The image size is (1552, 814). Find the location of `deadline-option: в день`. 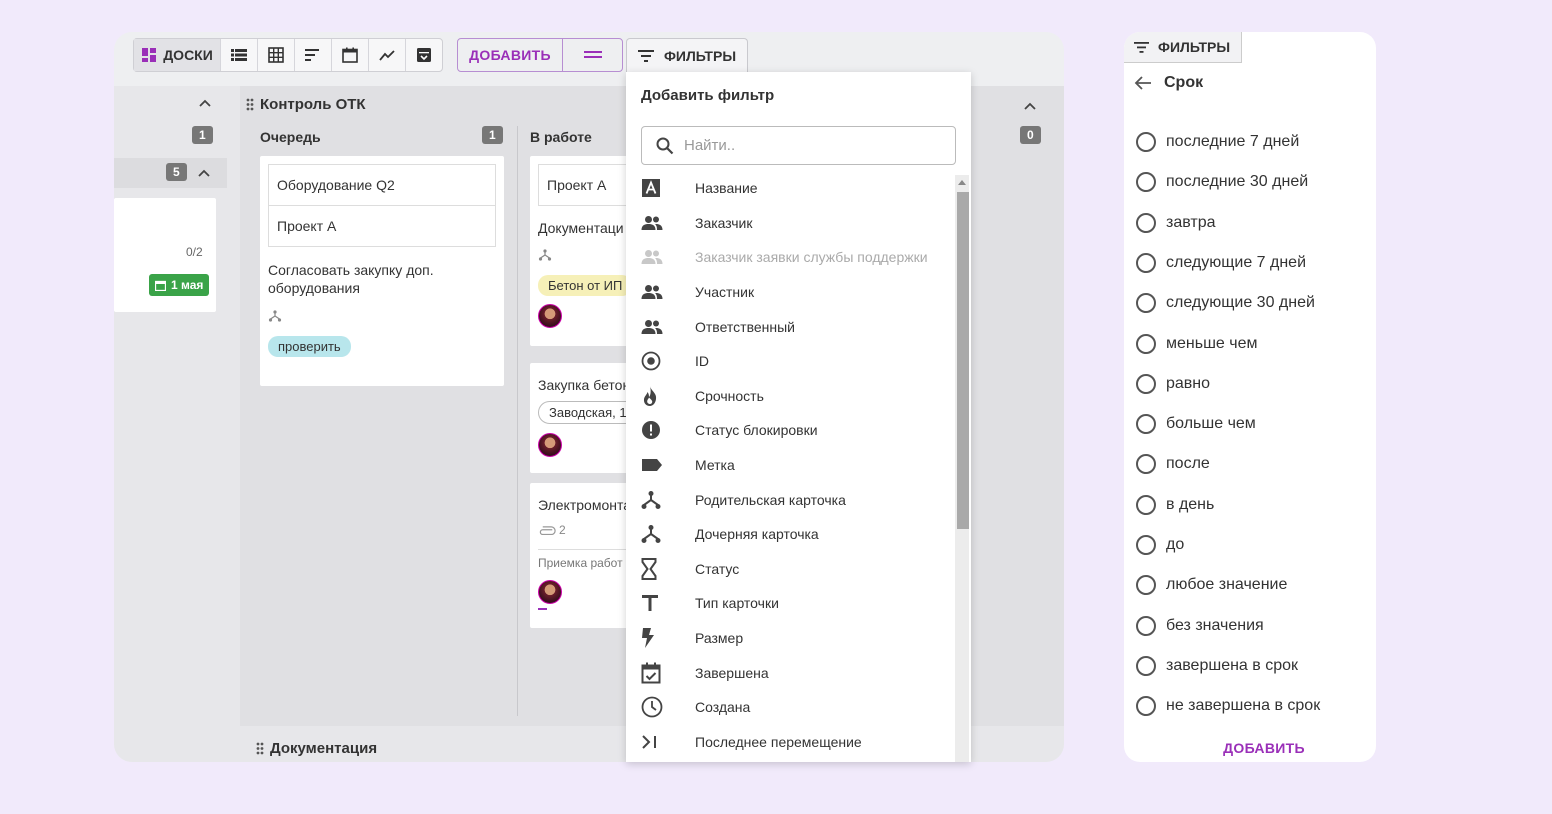

deadline-option: в день is located at coordinates (1175, 504).